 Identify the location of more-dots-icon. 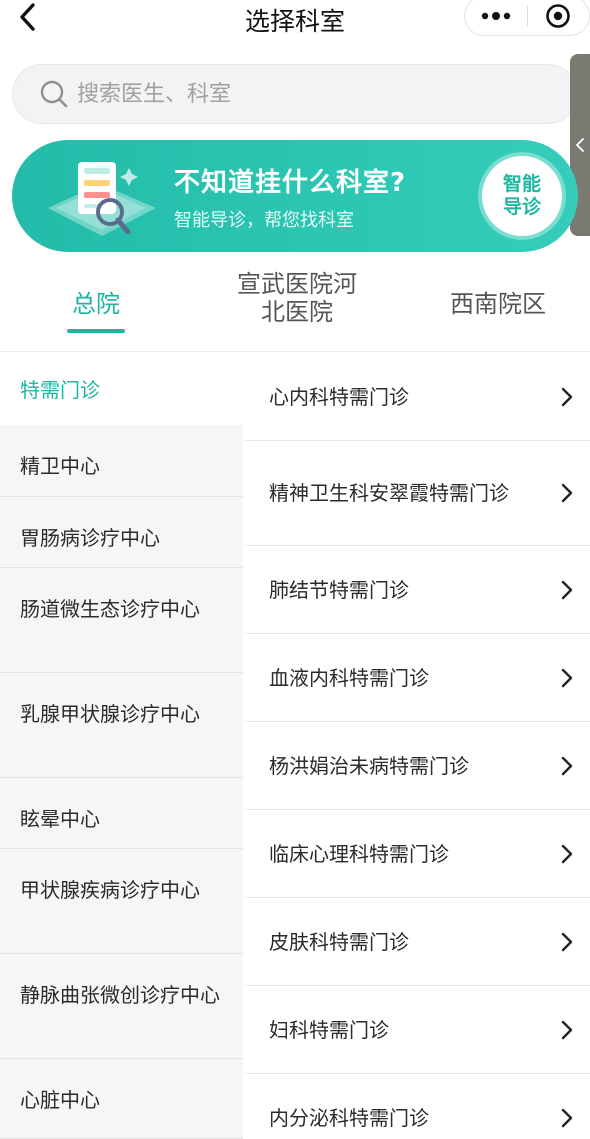
(495, 16).